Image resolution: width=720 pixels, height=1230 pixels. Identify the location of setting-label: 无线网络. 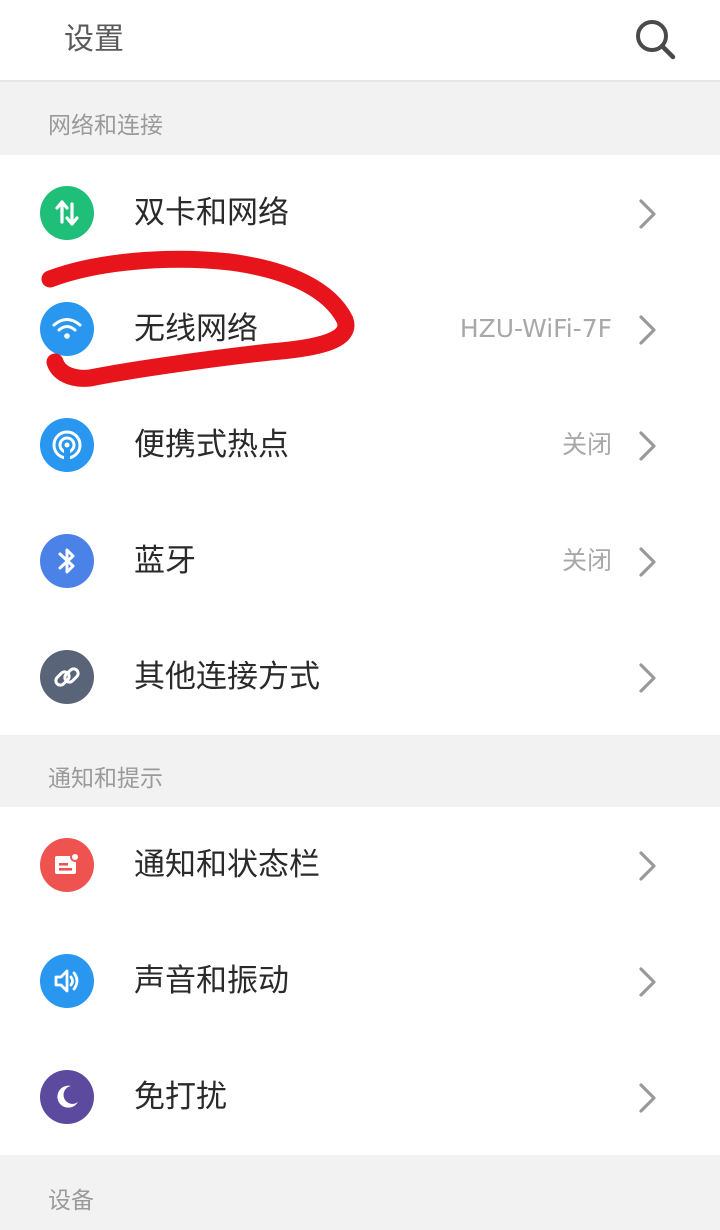
(196, 329).